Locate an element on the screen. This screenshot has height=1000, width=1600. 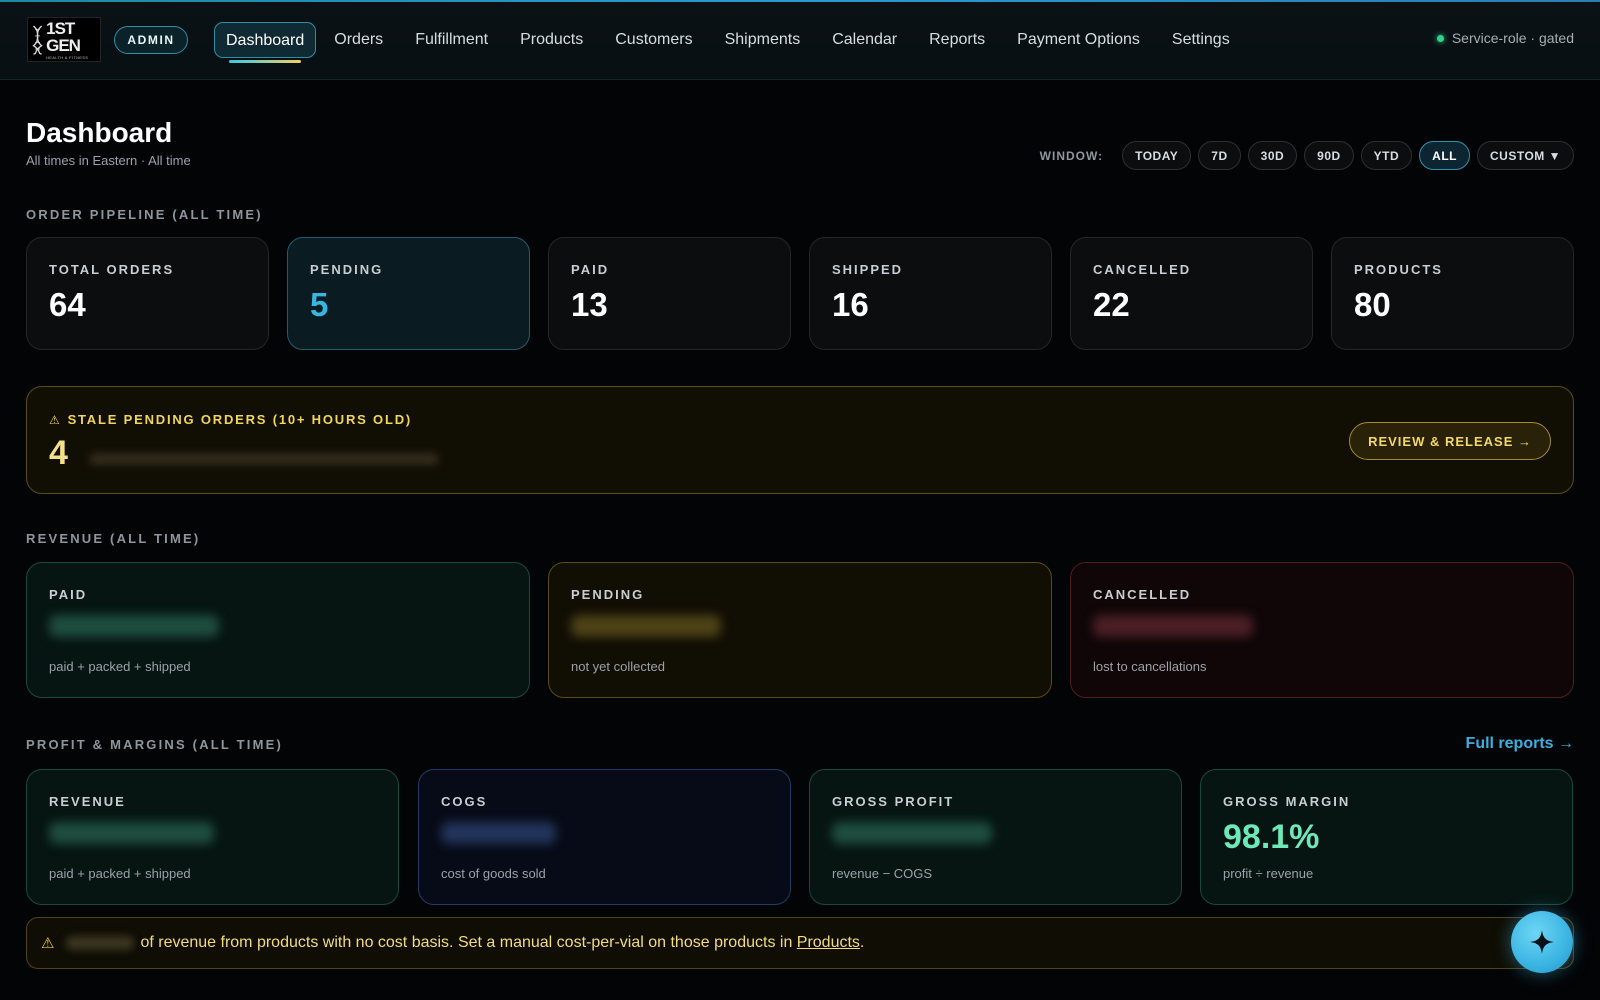
page-title: Dashboard is located at coordinates (99, 132).